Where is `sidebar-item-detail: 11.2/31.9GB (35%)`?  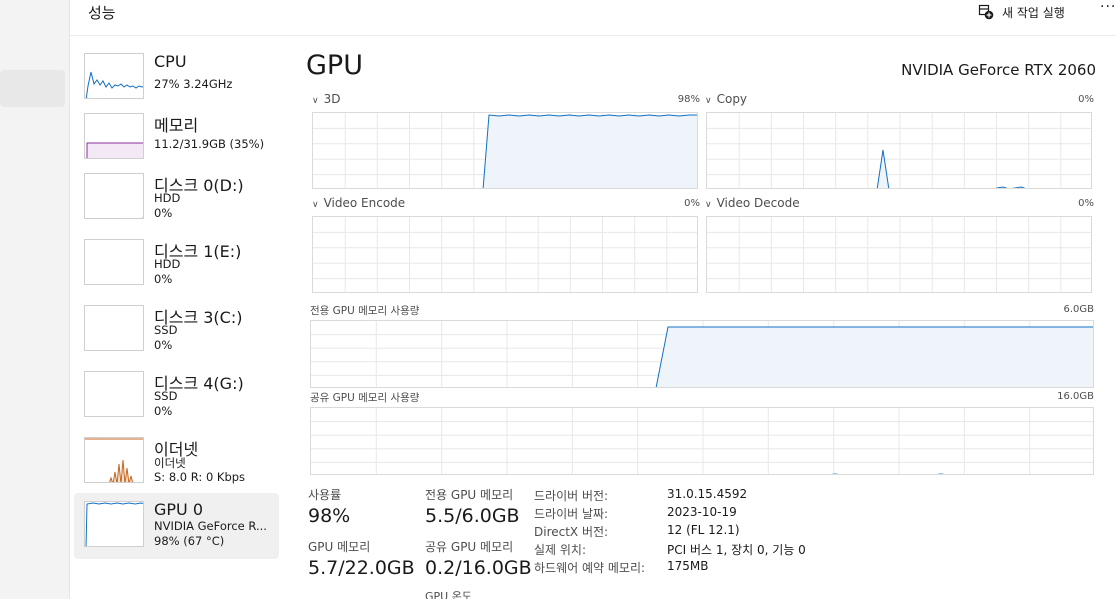 sidebar-item-detail: 11.2/31.9GB (35%) is located at coordinates (209, 144).